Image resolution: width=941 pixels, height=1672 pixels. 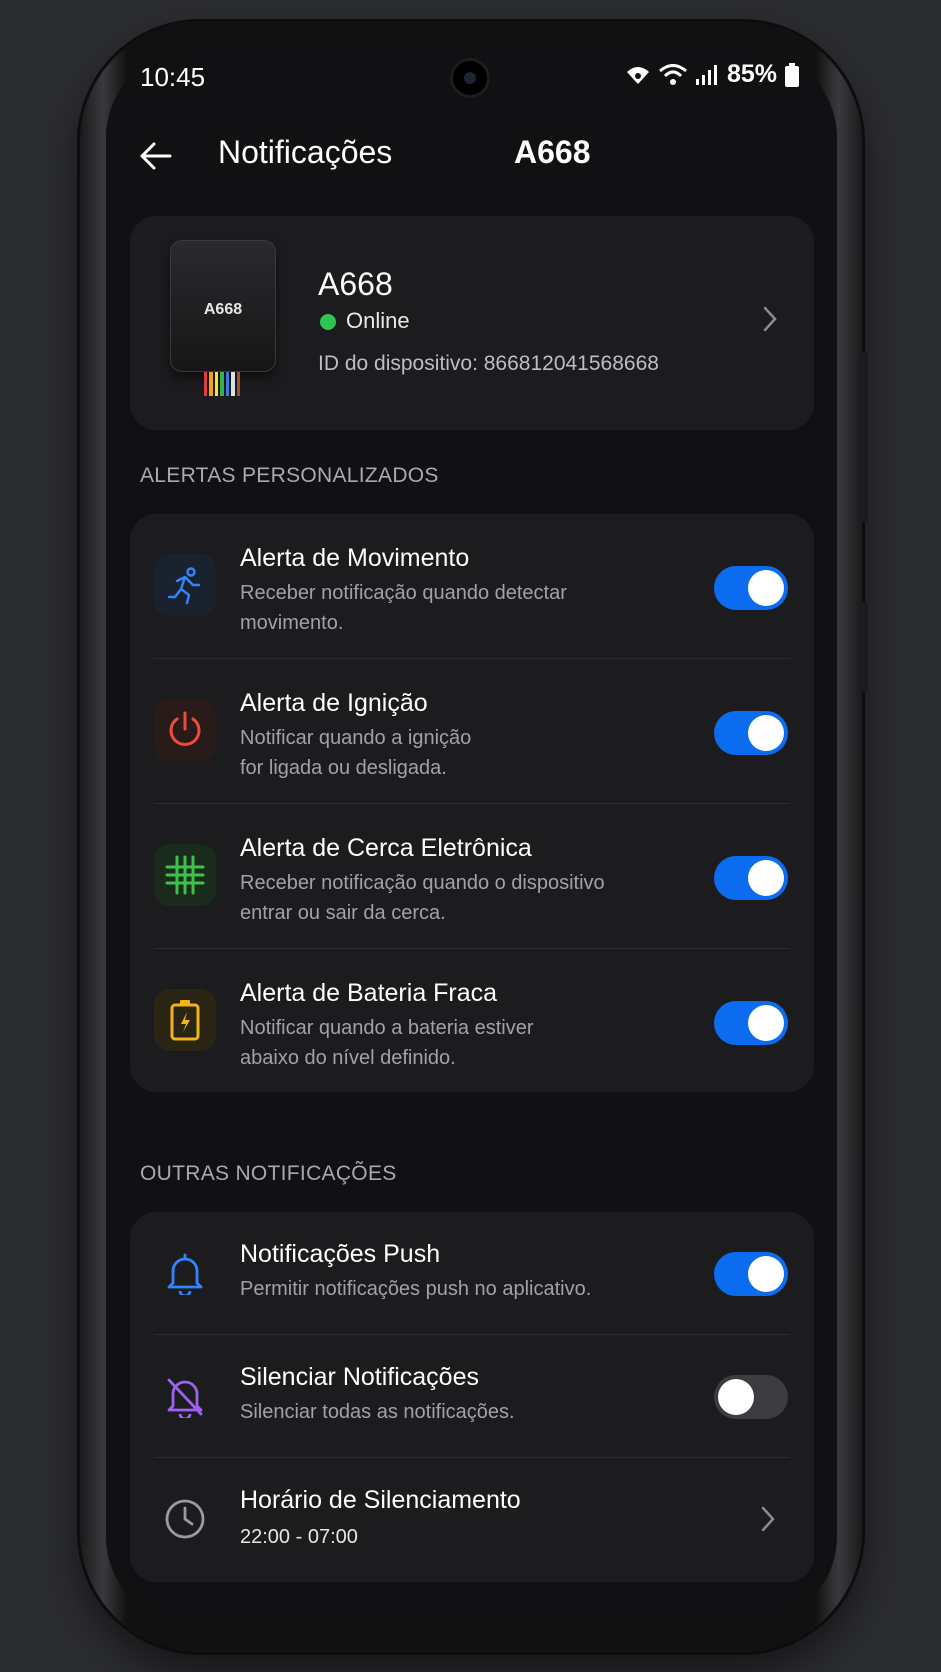 I want to click on online-status-text: Online, so click(x=378, y=320).